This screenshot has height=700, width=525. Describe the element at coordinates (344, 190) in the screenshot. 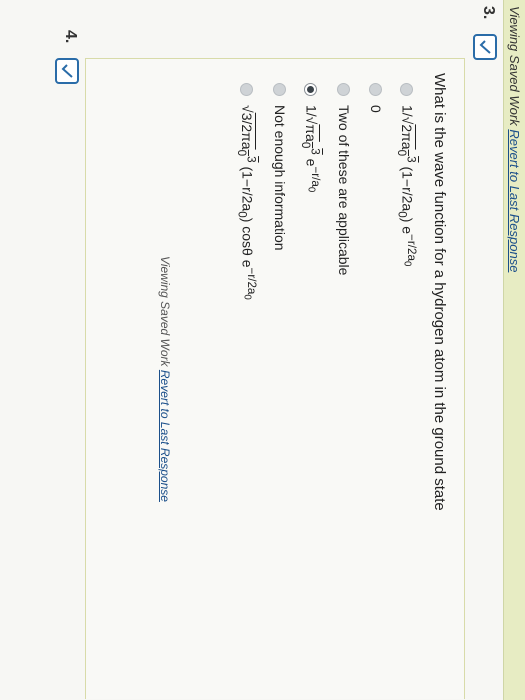

I see `option-3-label: Two of these are applicable` at that location.